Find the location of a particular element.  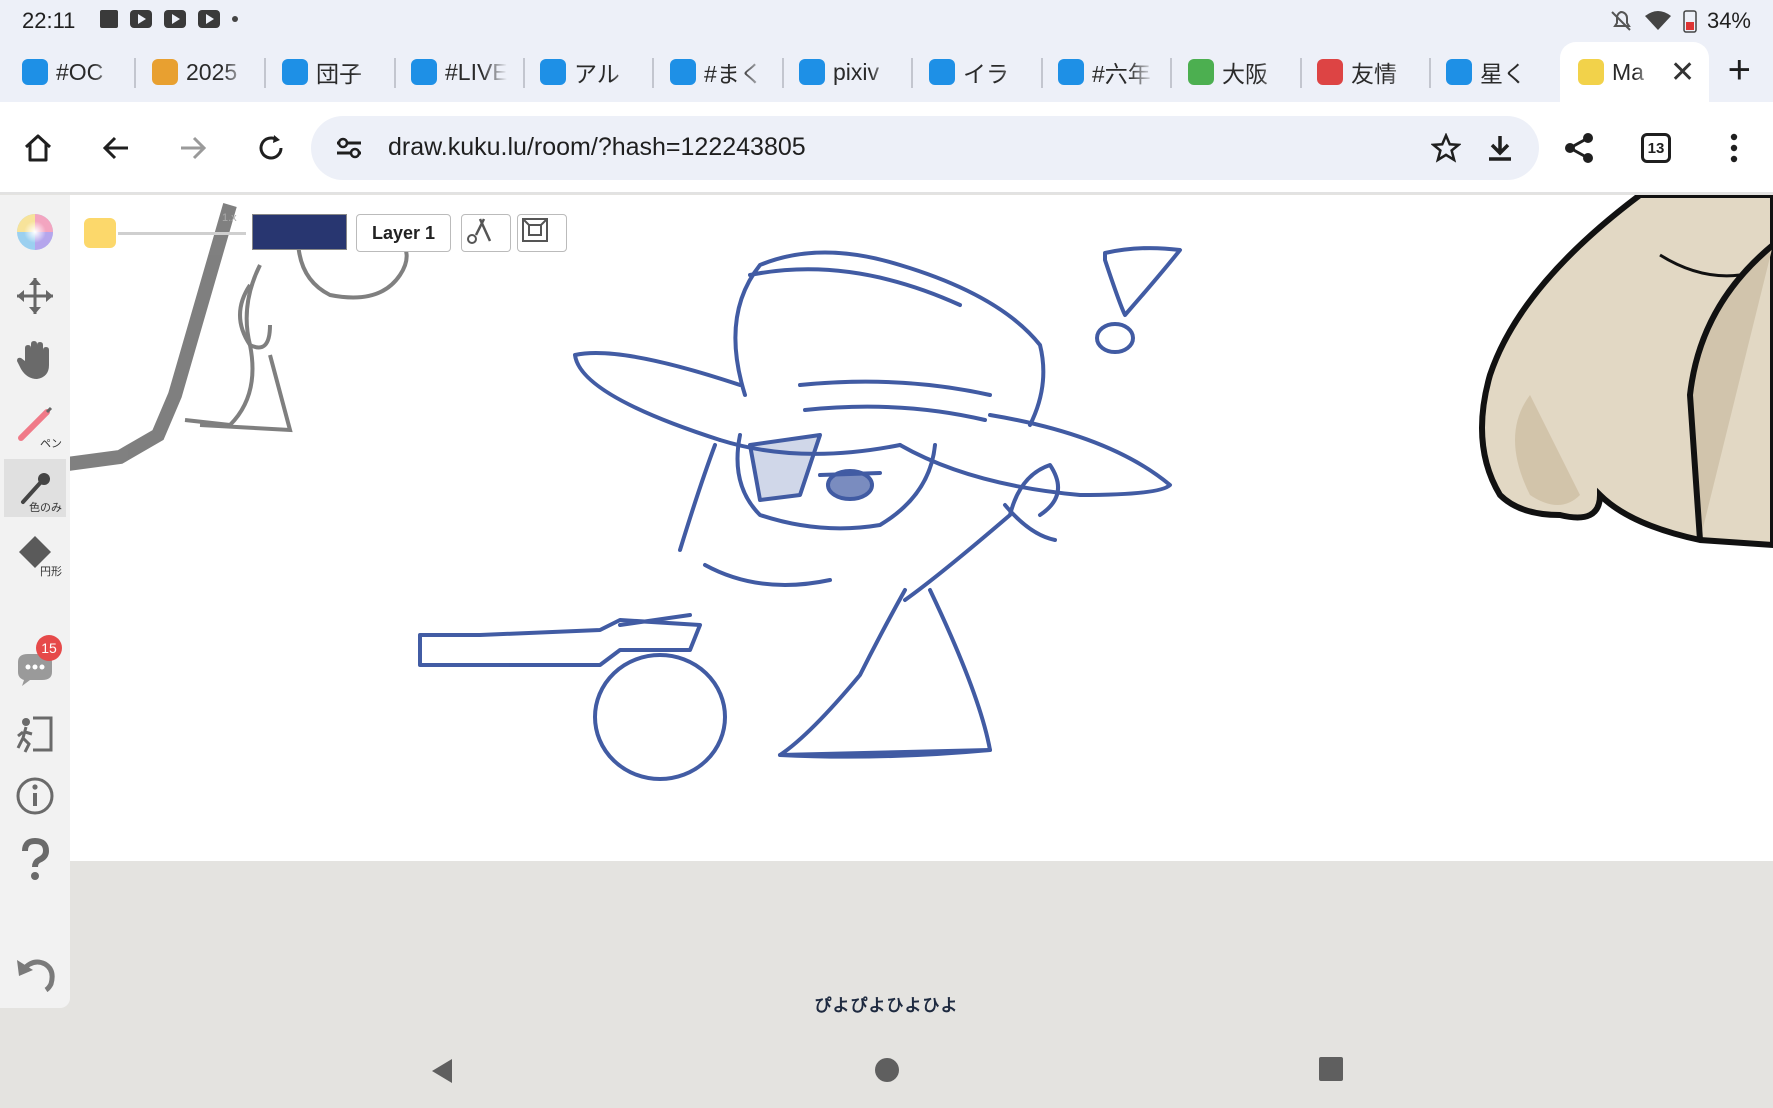

tab-6: #まく is located at coordinates (718, 72).